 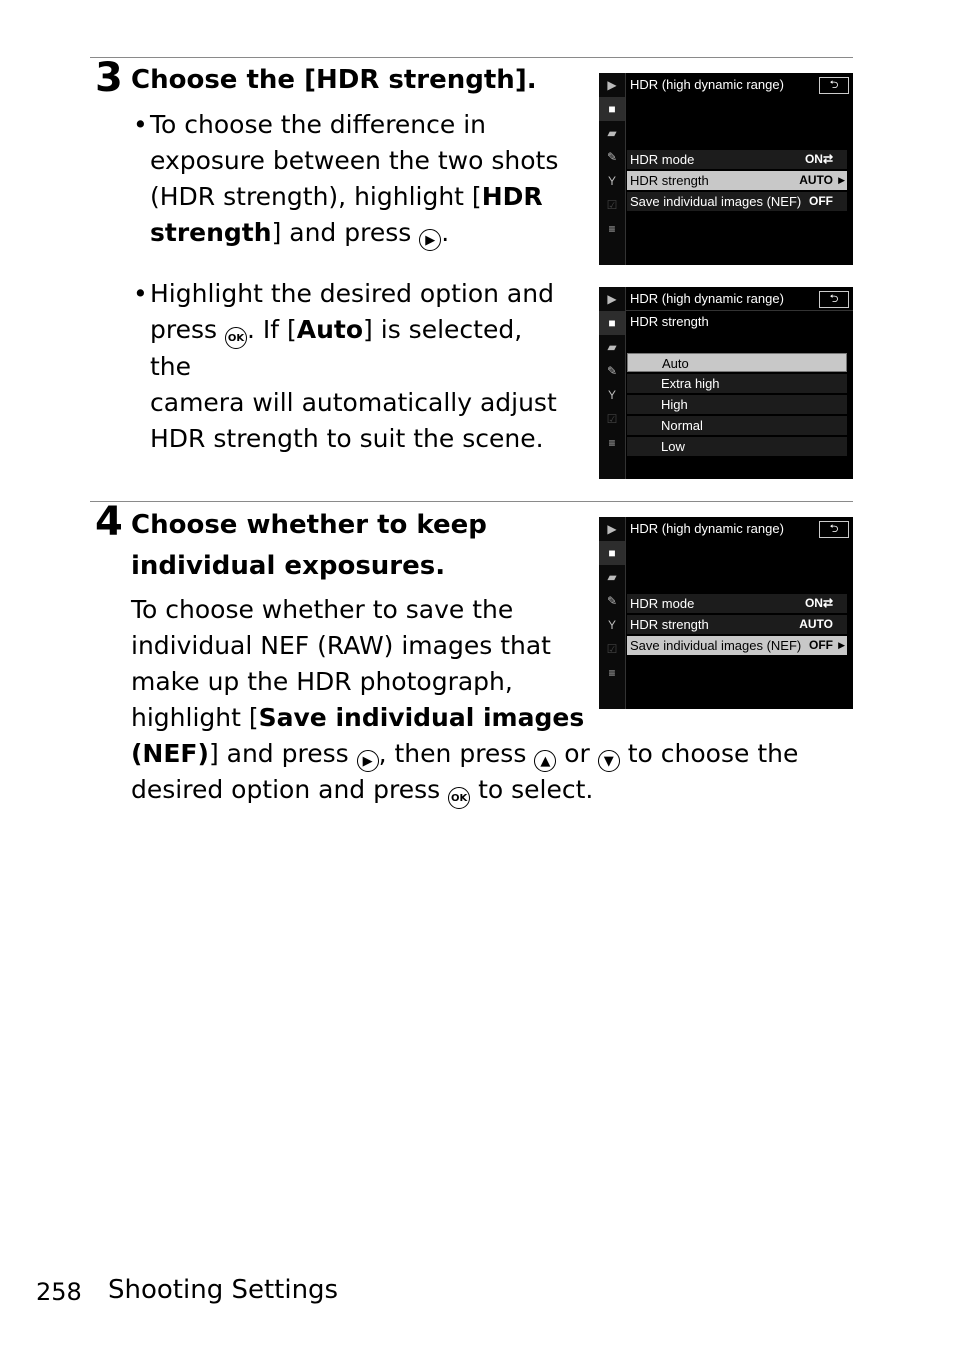 I want to click on menu-row-save-nef: Save individual images (NEF) OFF ▶, so click(x=737, y=645).